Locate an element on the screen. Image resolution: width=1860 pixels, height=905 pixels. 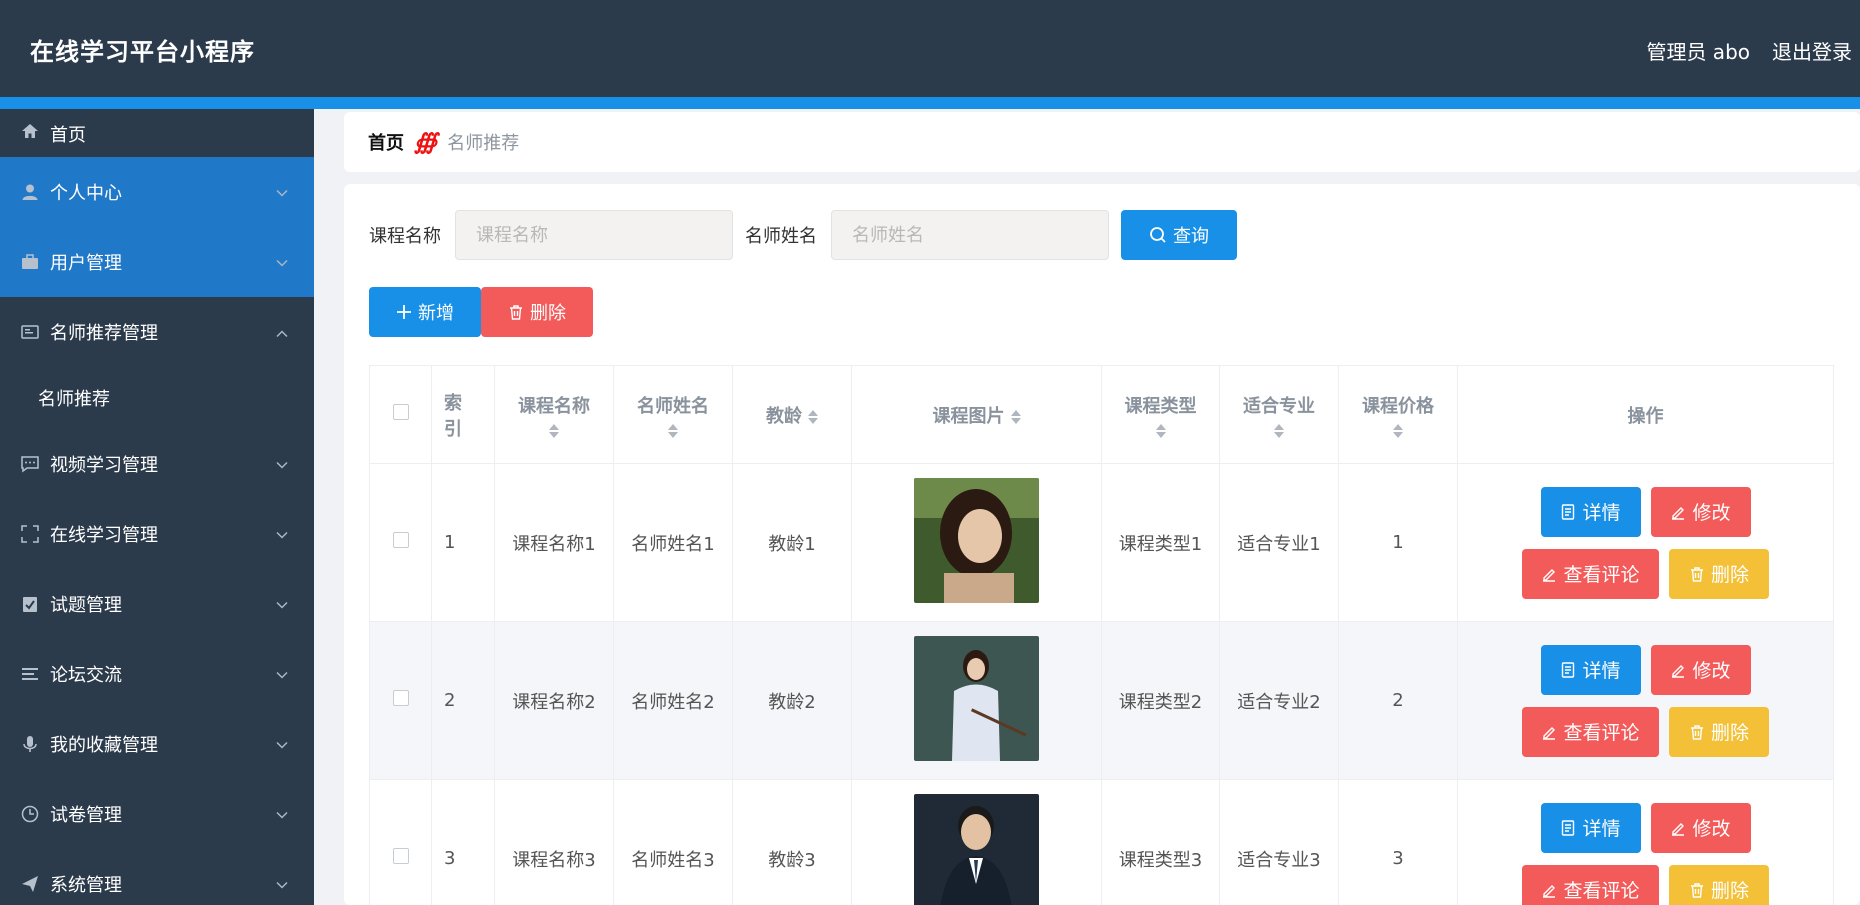
row-select-cell is located at coordinates (400, 842).